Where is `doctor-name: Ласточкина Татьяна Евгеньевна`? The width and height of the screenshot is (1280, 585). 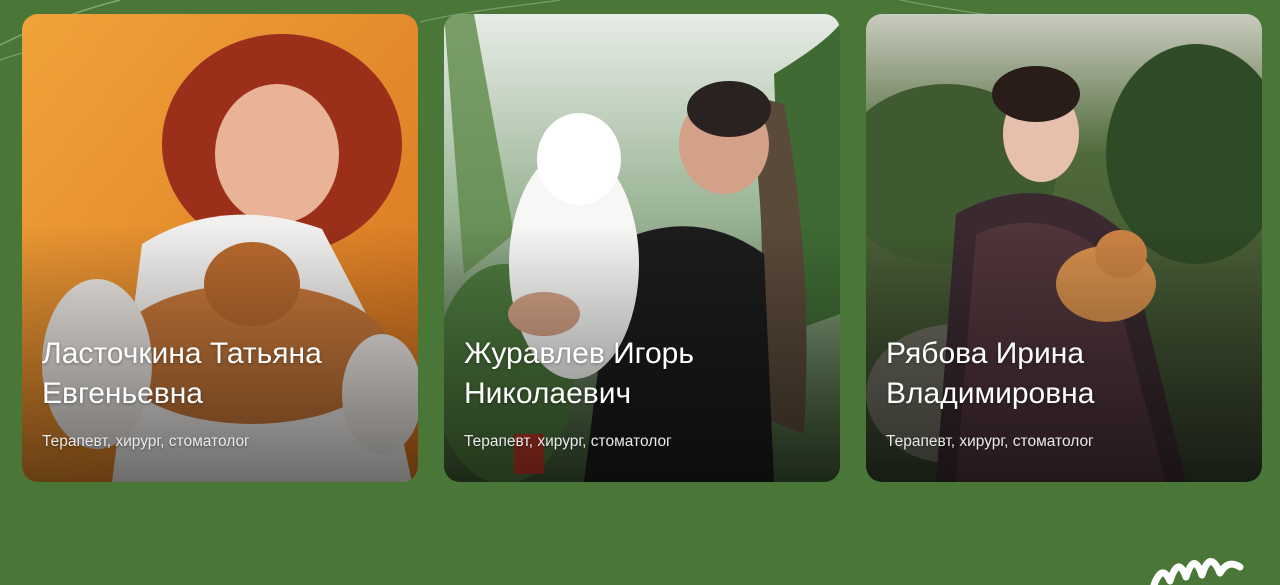 doctor-name: Ласточкина Татьяна Евгеньевна is located at coordinates (182, 373).